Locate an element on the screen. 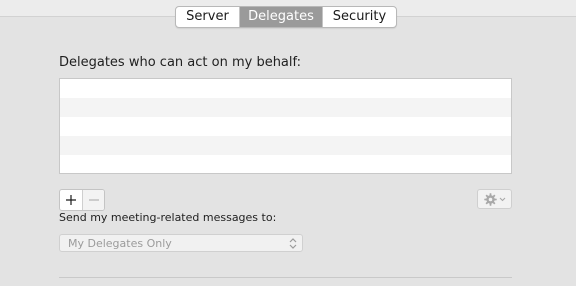 Image resolution: width=576 pixels, height=286 pixels. tab-bar: Server Delegates Security is located at coordinates (286, 17).